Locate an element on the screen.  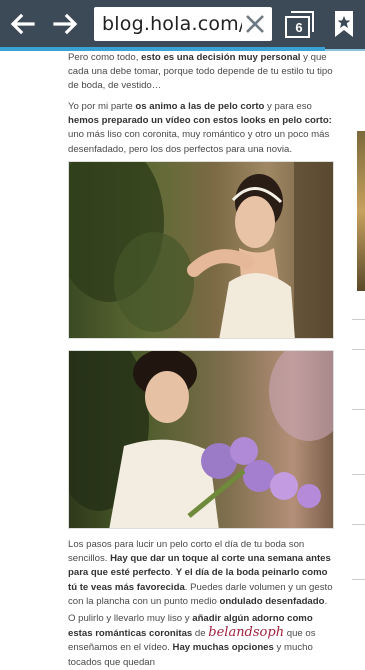
bookmark-button is located at coordinates (344, 24).